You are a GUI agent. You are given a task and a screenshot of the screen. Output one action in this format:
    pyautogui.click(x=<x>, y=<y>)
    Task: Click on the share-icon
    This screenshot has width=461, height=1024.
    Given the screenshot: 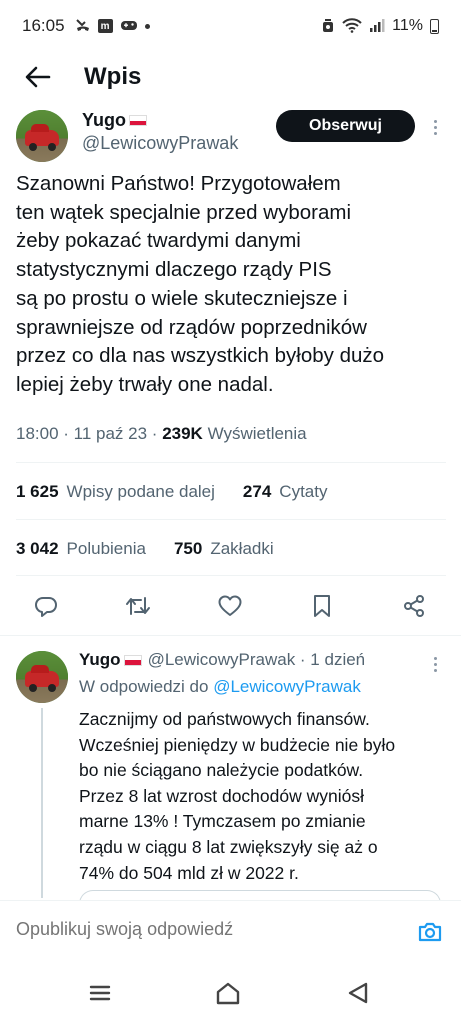 What is the action you would take?
    pyautogui.click(x=414, y=606)
    